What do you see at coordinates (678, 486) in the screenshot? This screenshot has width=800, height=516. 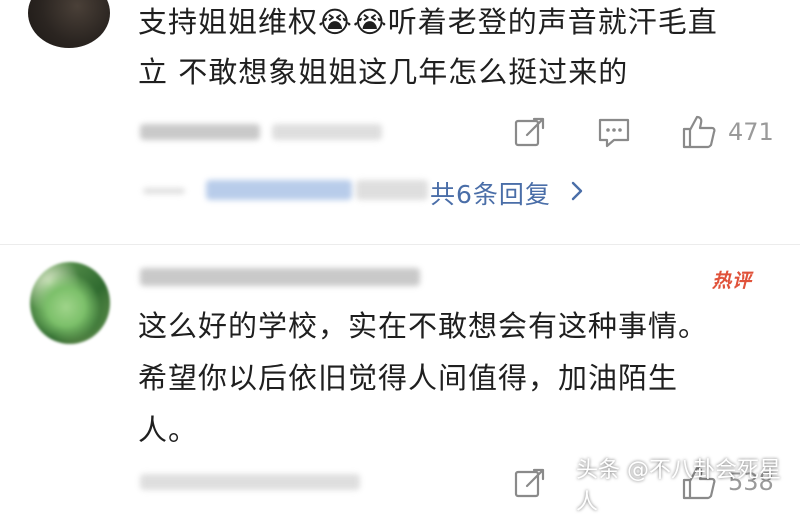 I see `watermark: 头条 @不八卦会死星人` at bounding box center [678, 486].